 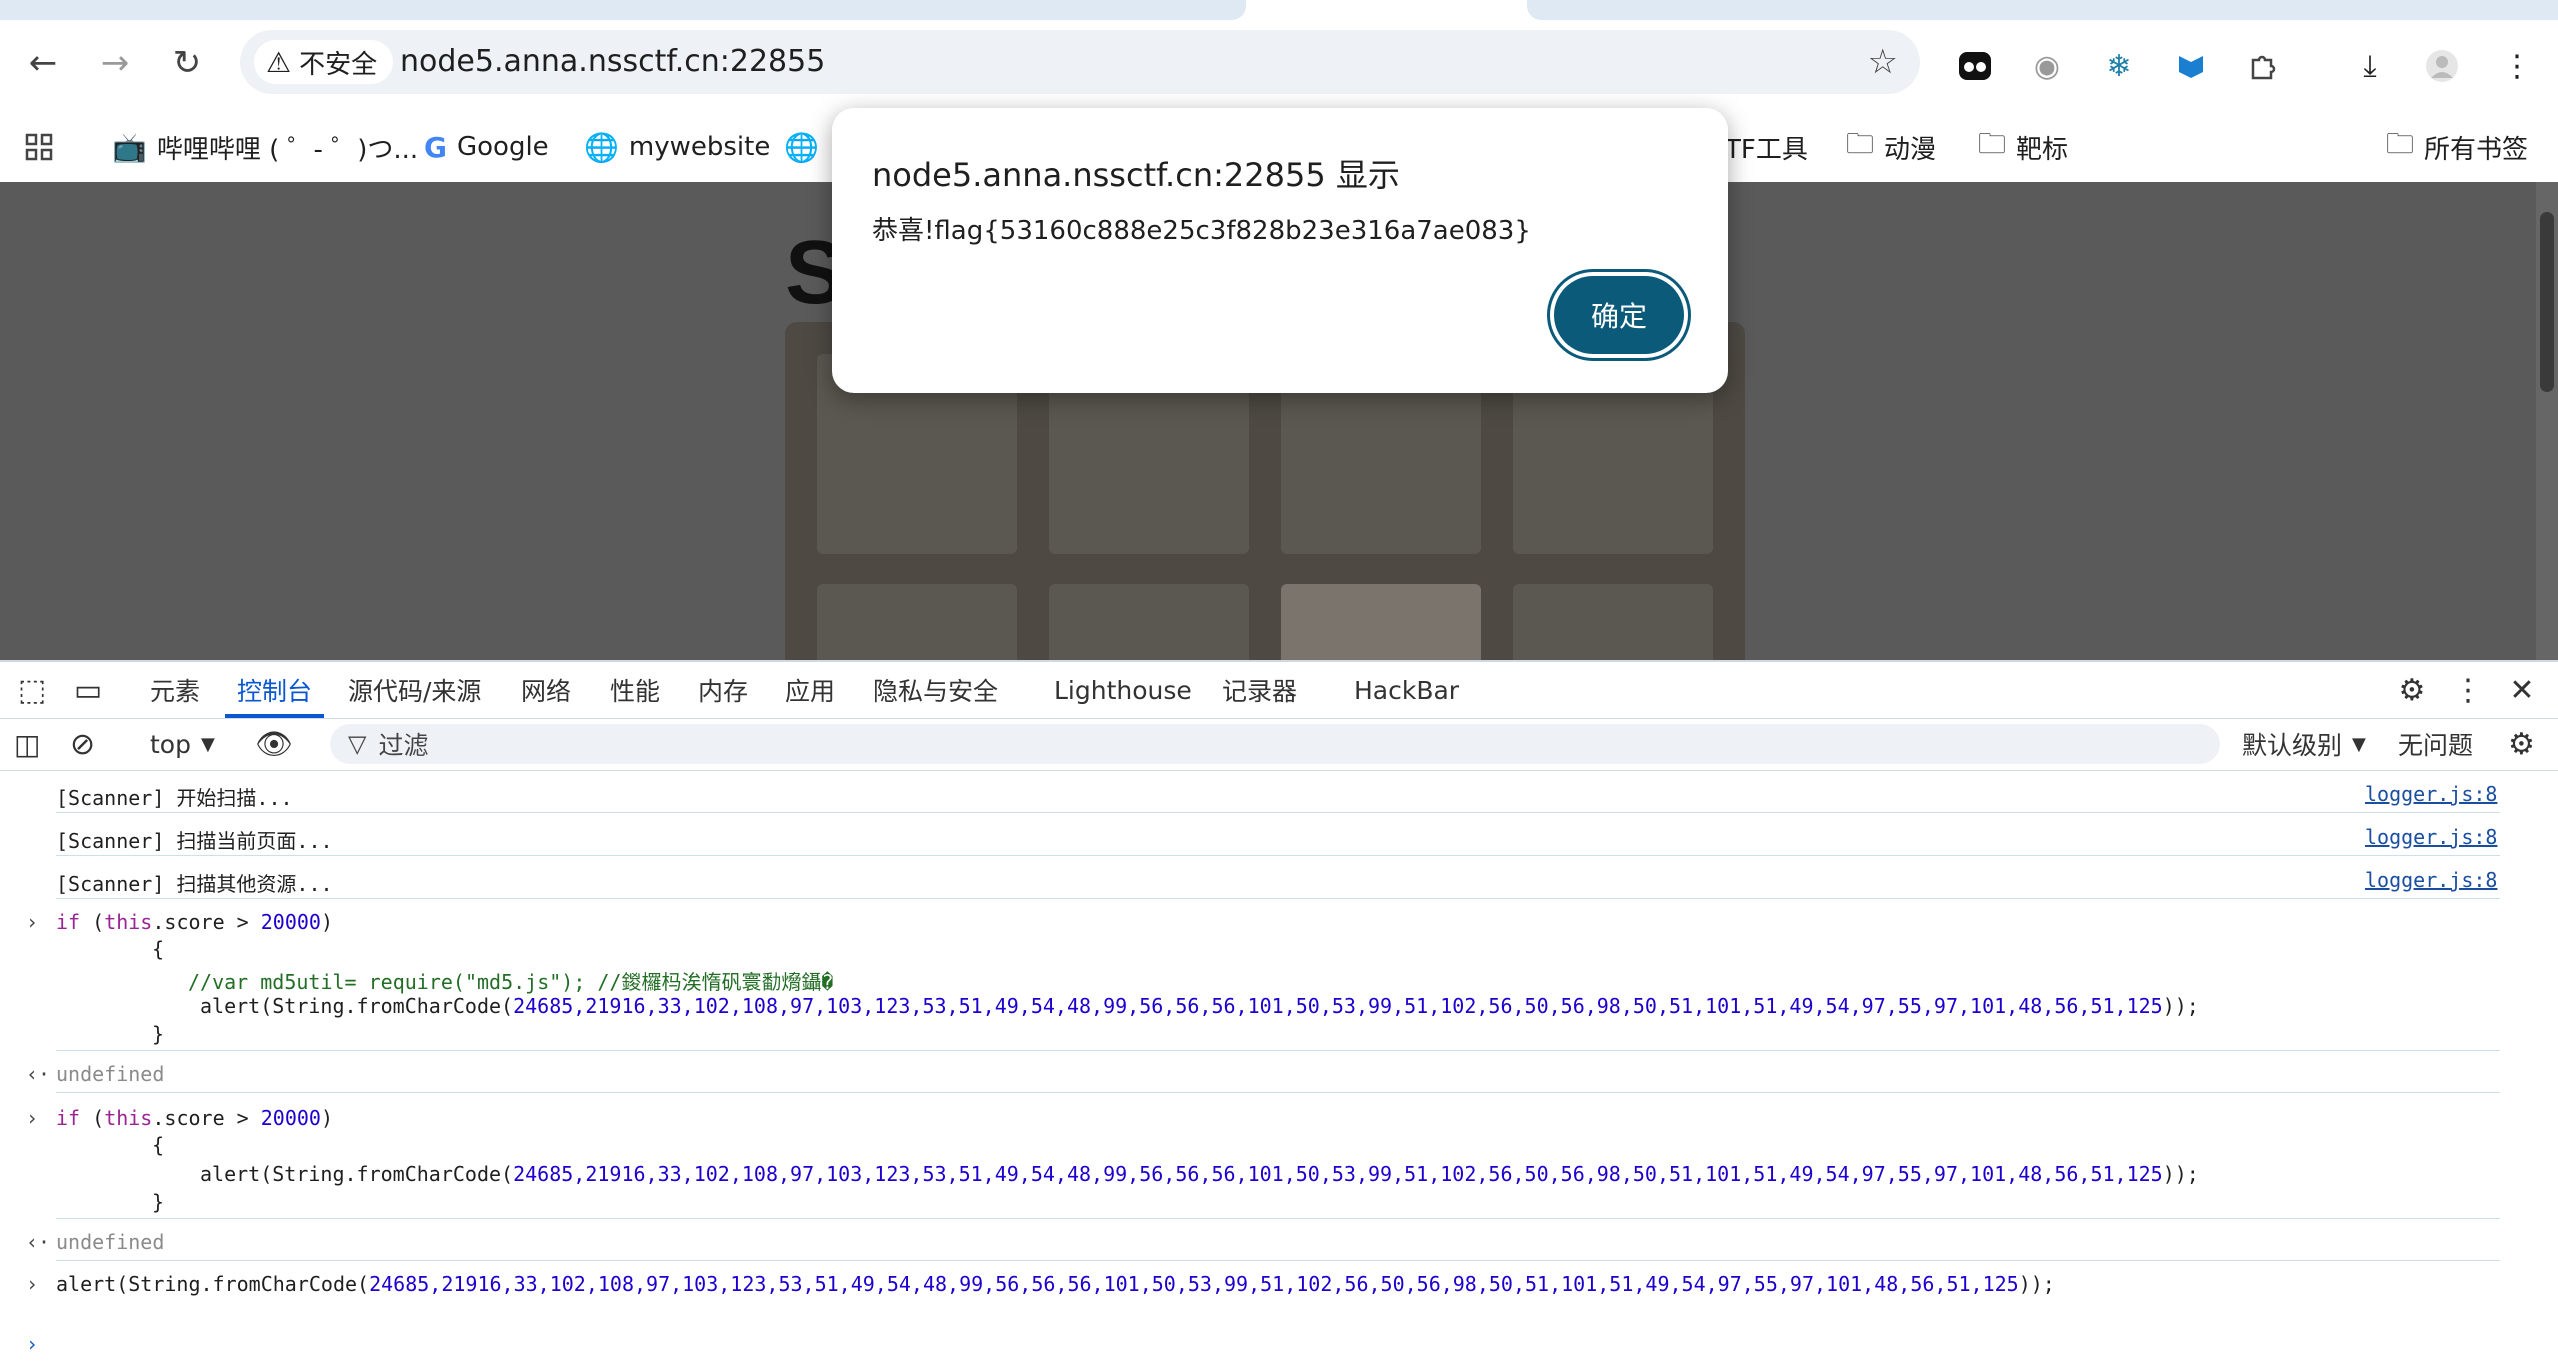 I want to click on more-options-icon: ⋮, so click(x=2468, y=690).